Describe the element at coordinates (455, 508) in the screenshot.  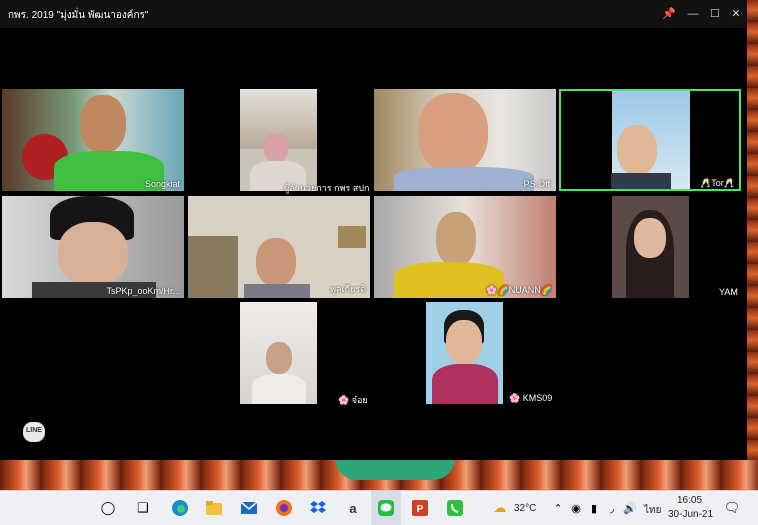
I see `phone-icon` at that location.